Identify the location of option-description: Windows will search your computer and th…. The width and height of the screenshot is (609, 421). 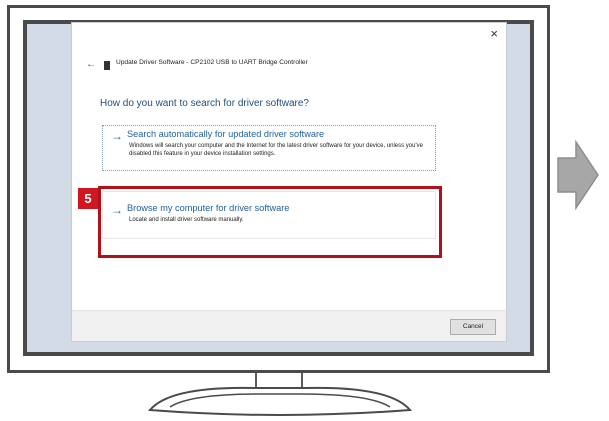
(276, 150).